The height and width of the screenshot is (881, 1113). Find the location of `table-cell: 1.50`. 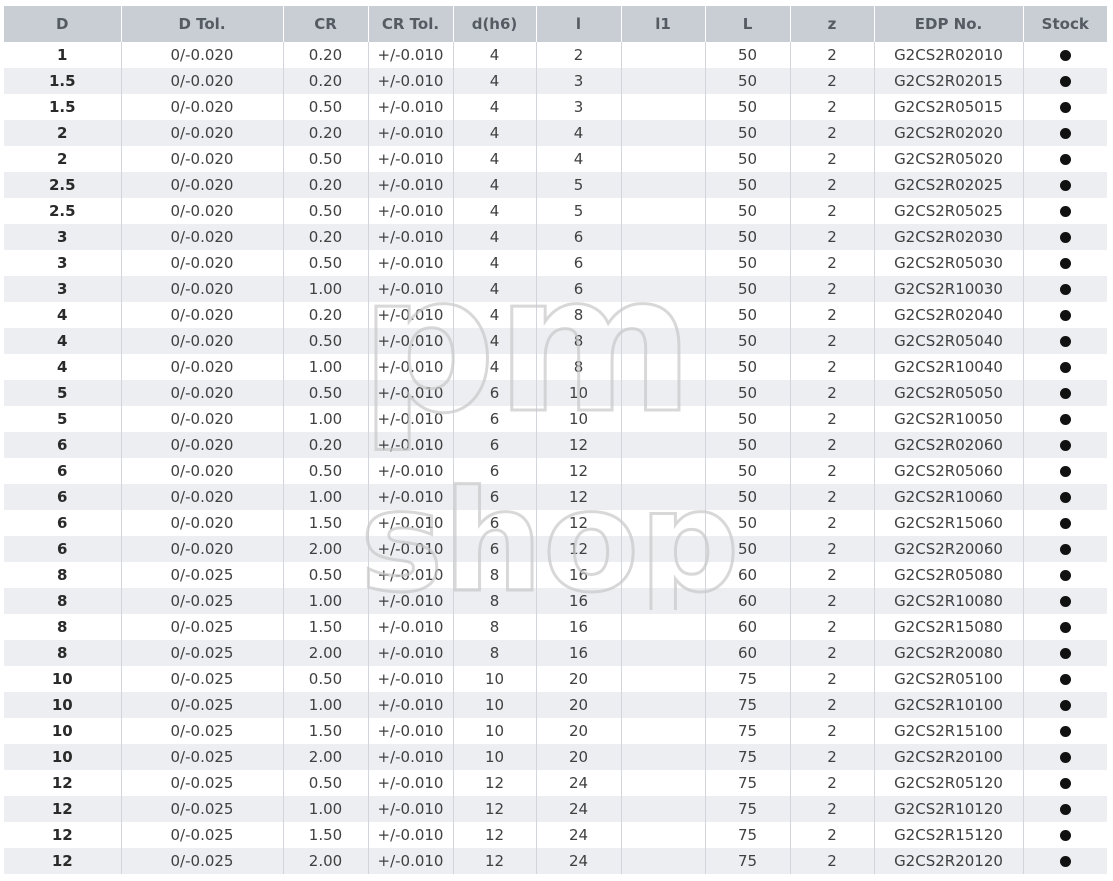

table-cell: 1.50 is located at coordinates (325, 731).